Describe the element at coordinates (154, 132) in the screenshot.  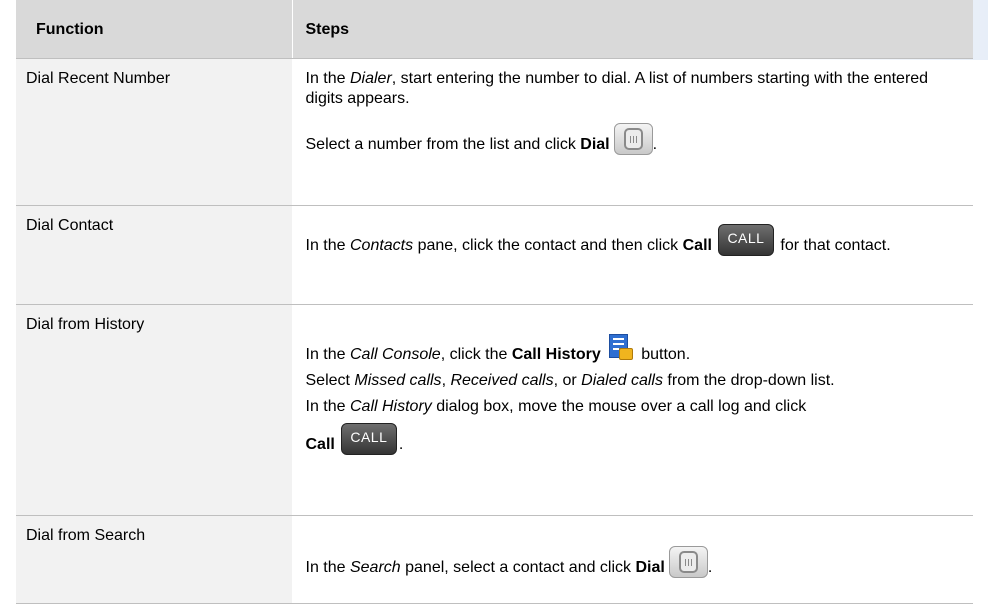
I see `function-cell: Dial Recent Number` at that location.